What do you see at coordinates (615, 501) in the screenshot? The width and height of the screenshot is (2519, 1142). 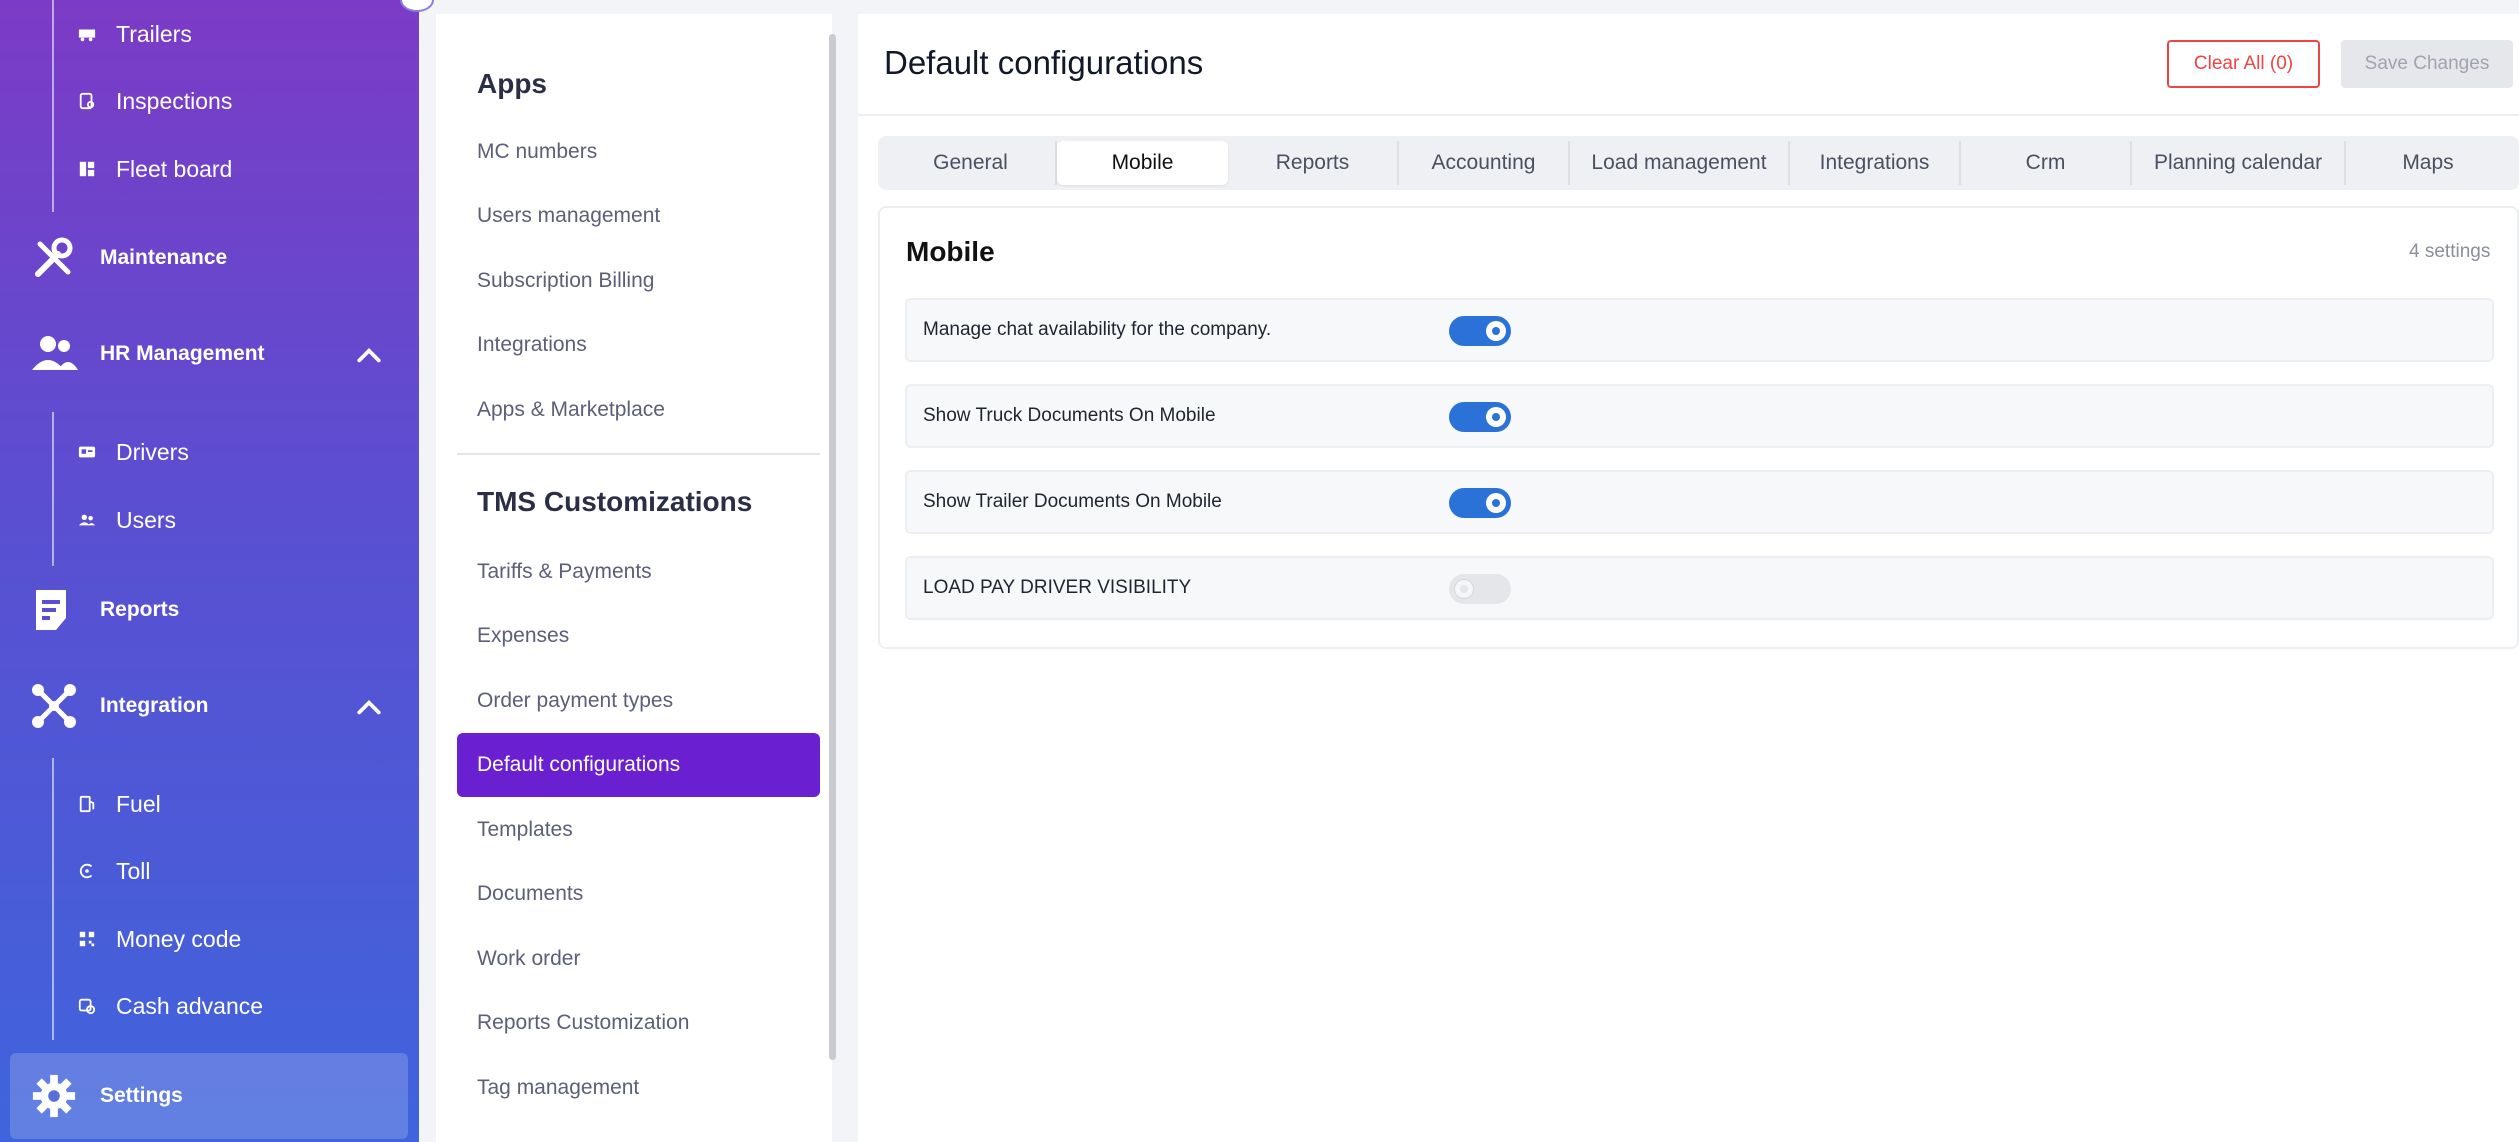 I see `tms-customizations-heading: TMS Customizations` at bounding box center [615, 501].